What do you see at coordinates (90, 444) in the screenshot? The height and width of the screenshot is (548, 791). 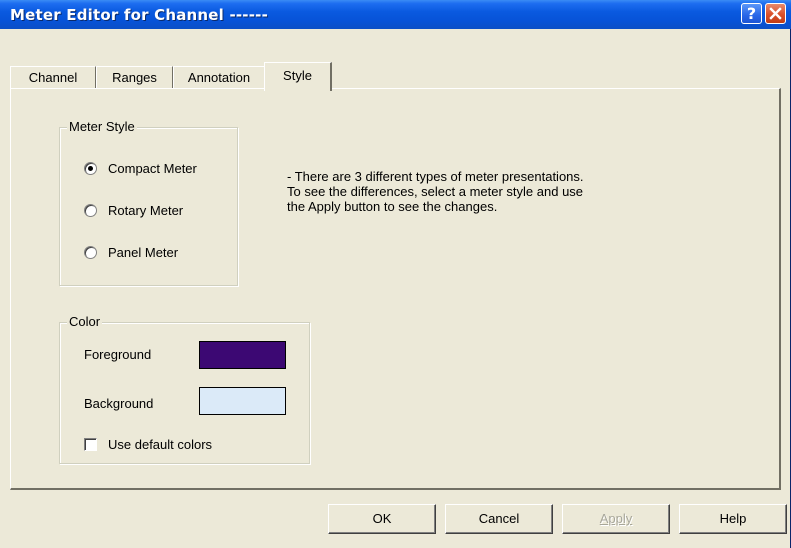 I see `checkbox` at bounding box center [90, 444].